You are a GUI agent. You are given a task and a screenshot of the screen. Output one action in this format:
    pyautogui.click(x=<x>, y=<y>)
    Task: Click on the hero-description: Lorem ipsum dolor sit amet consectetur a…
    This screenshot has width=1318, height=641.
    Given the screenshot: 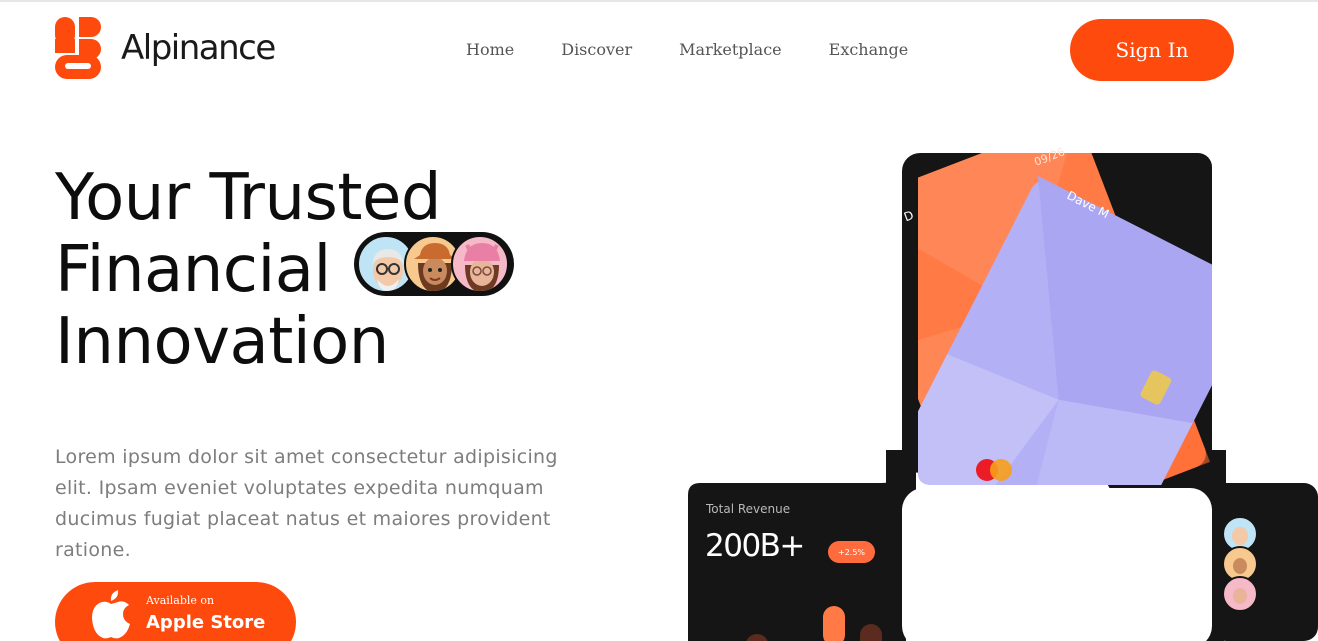 What is the action you would take?
    pyautogui.click(x=306, y=503)
    